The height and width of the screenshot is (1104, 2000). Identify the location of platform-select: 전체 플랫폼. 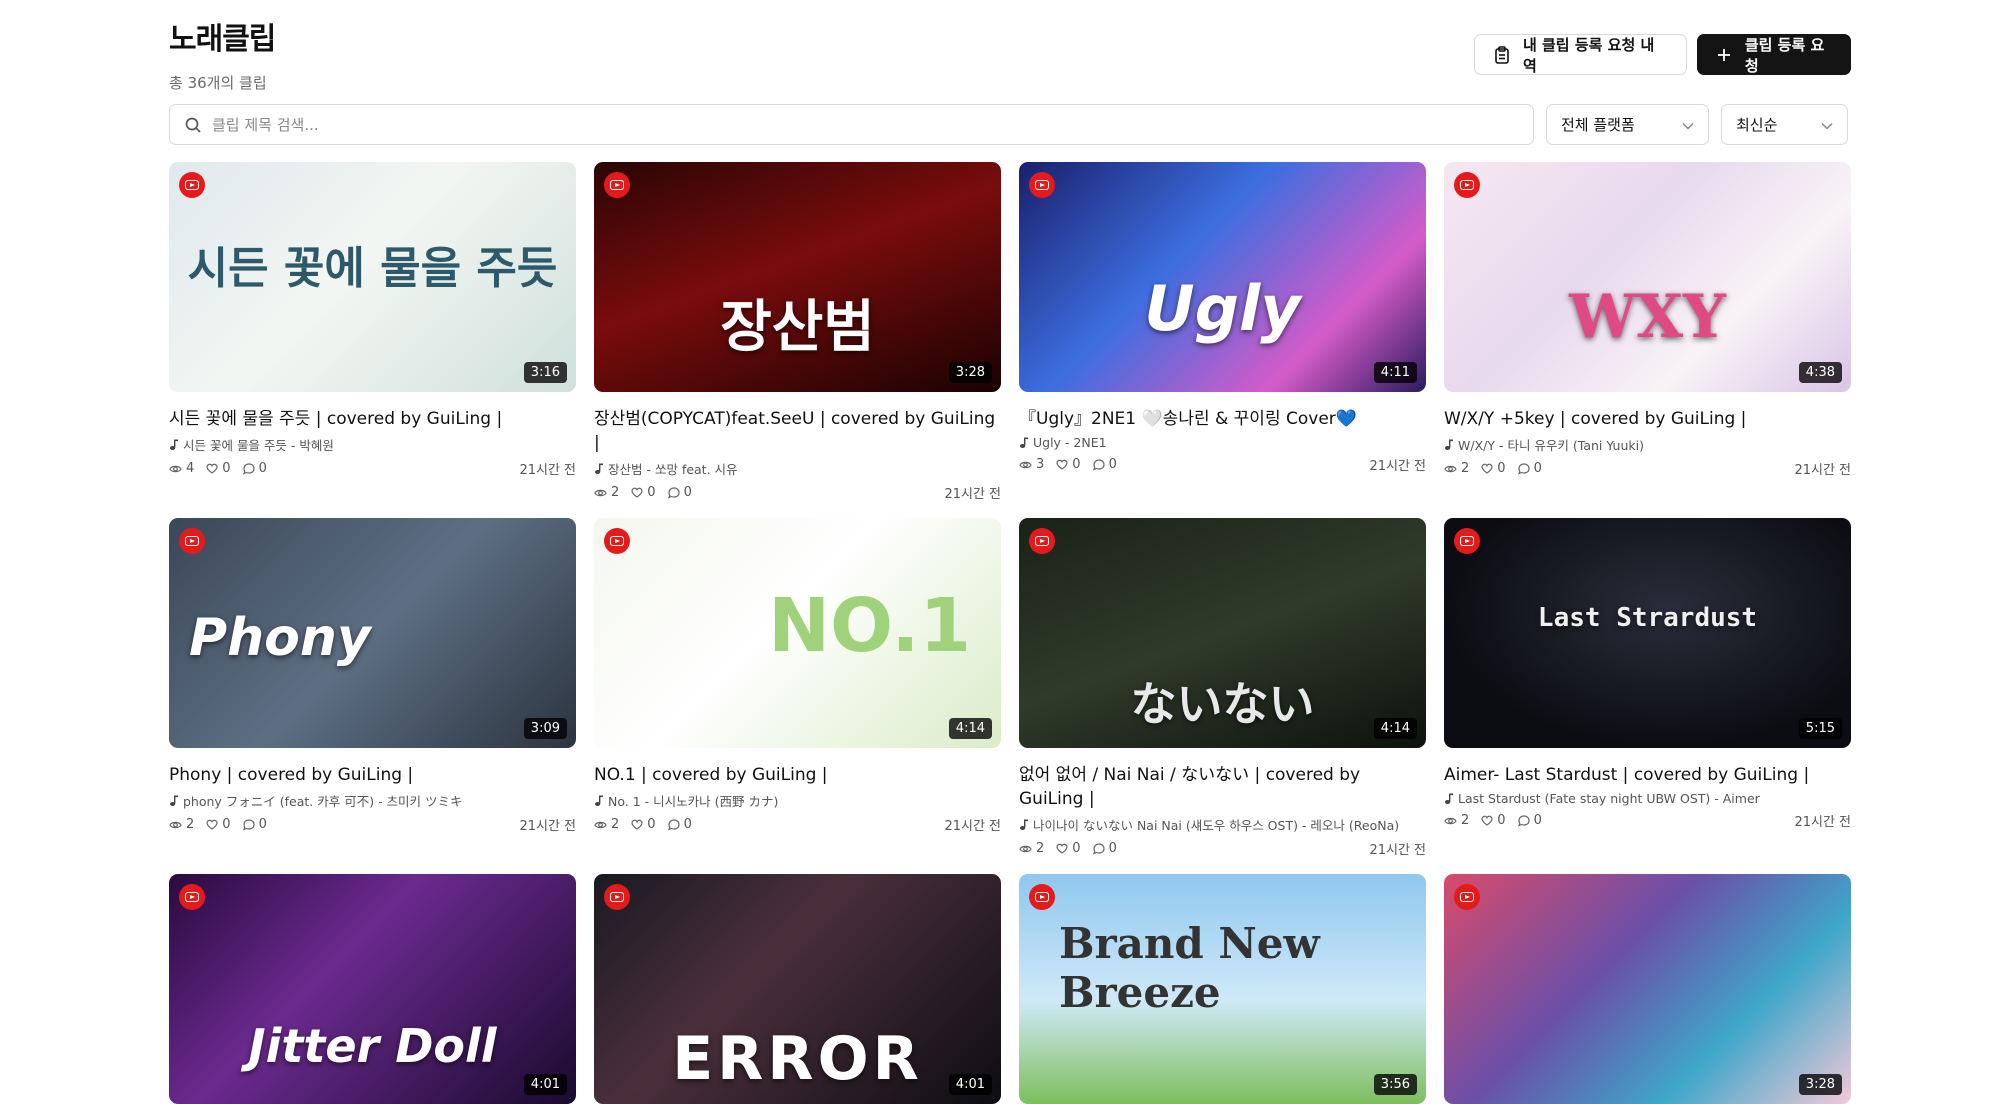
(1627, 124).